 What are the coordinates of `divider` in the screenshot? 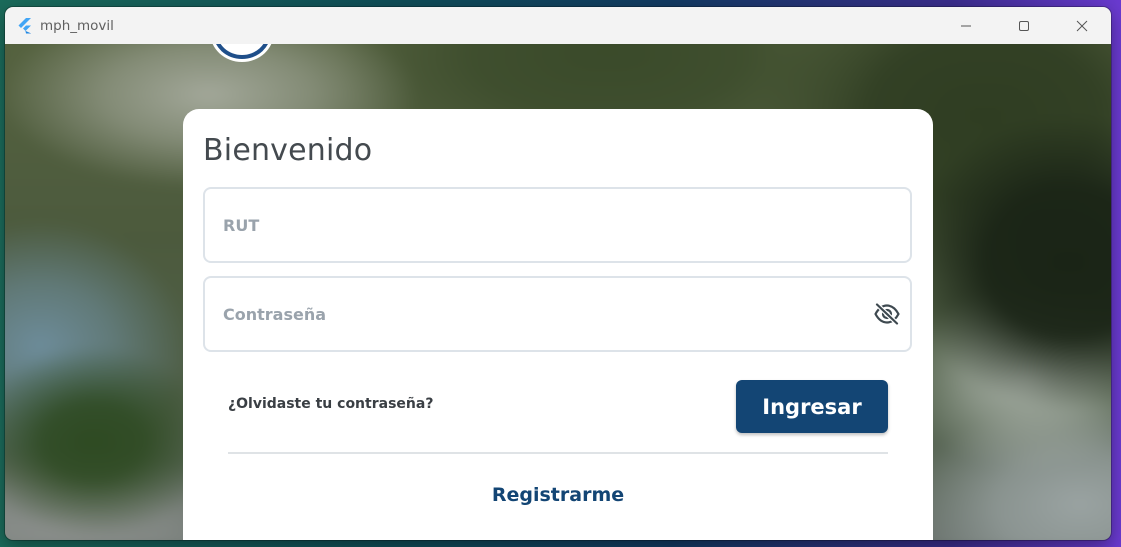 It's located at (558, 453).